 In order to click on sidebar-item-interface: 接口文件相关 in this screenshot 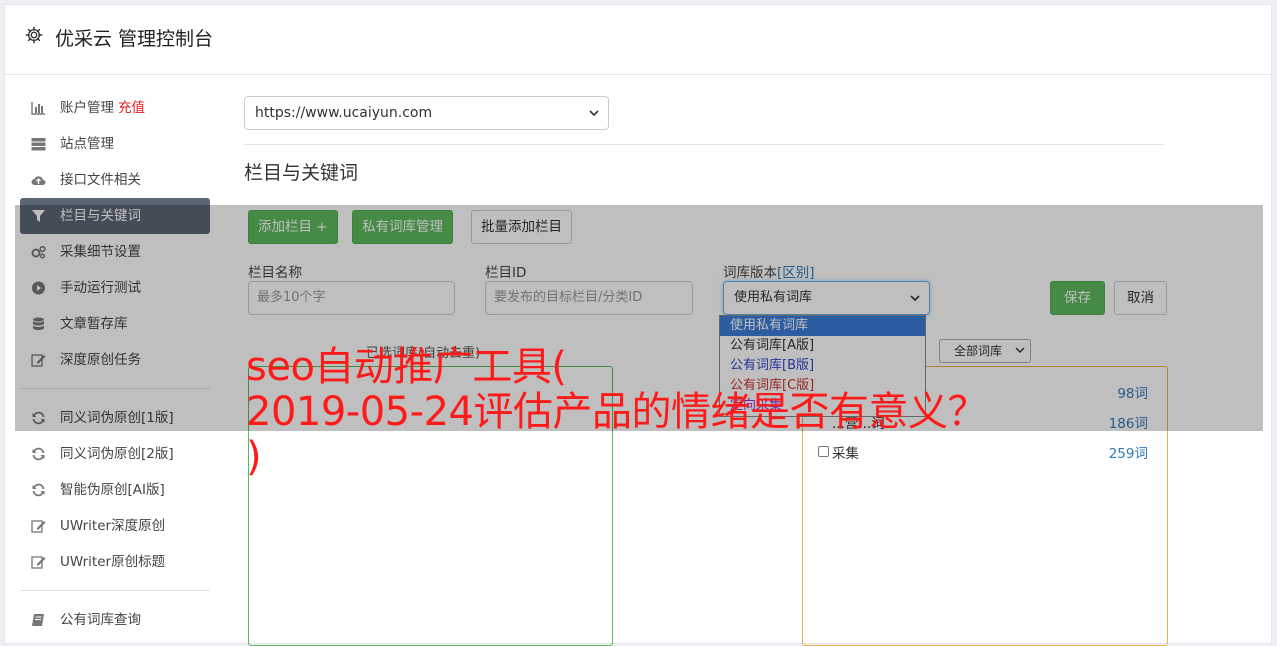, I will do `click(115, 180)`.